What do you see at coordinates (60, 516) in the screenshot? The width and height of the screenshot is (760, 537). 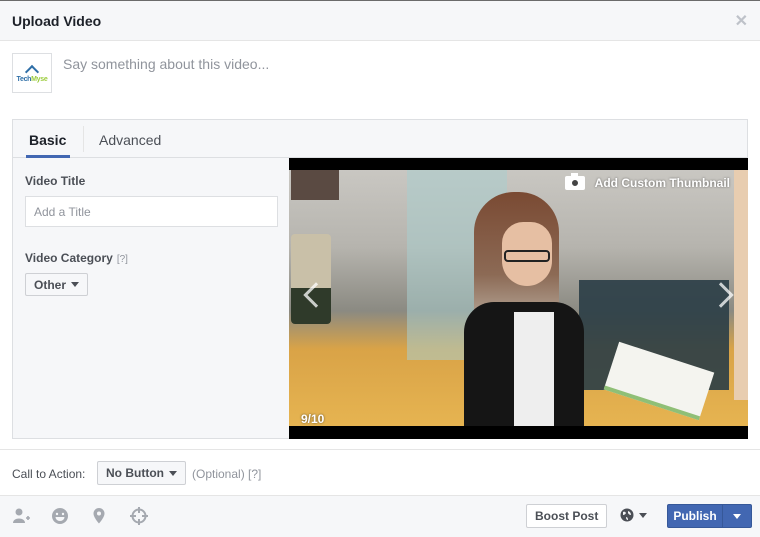 I see `feeling-icon` at bounding box center [60, 516].